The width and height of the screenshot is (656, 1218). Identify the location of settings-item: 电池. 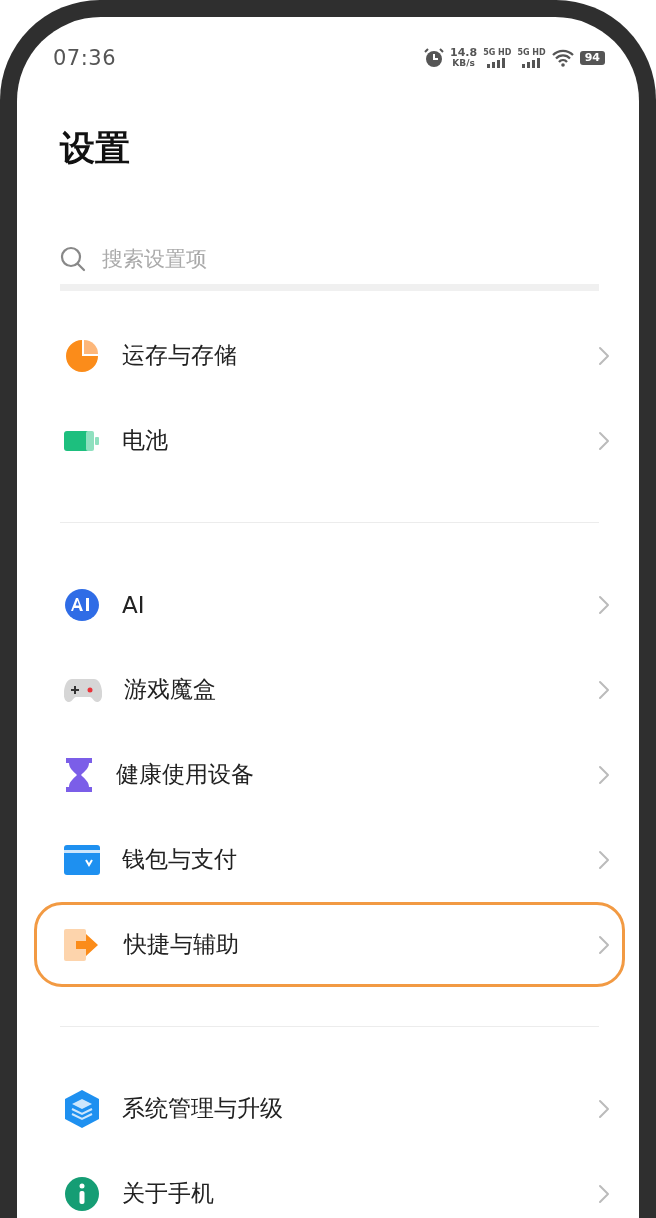
(329, 440).